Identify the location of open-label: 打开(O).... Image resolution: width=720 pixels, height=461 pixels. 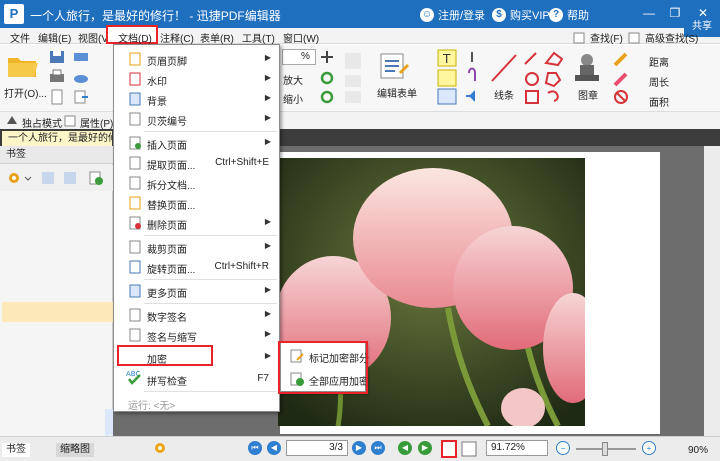
(25, 92).